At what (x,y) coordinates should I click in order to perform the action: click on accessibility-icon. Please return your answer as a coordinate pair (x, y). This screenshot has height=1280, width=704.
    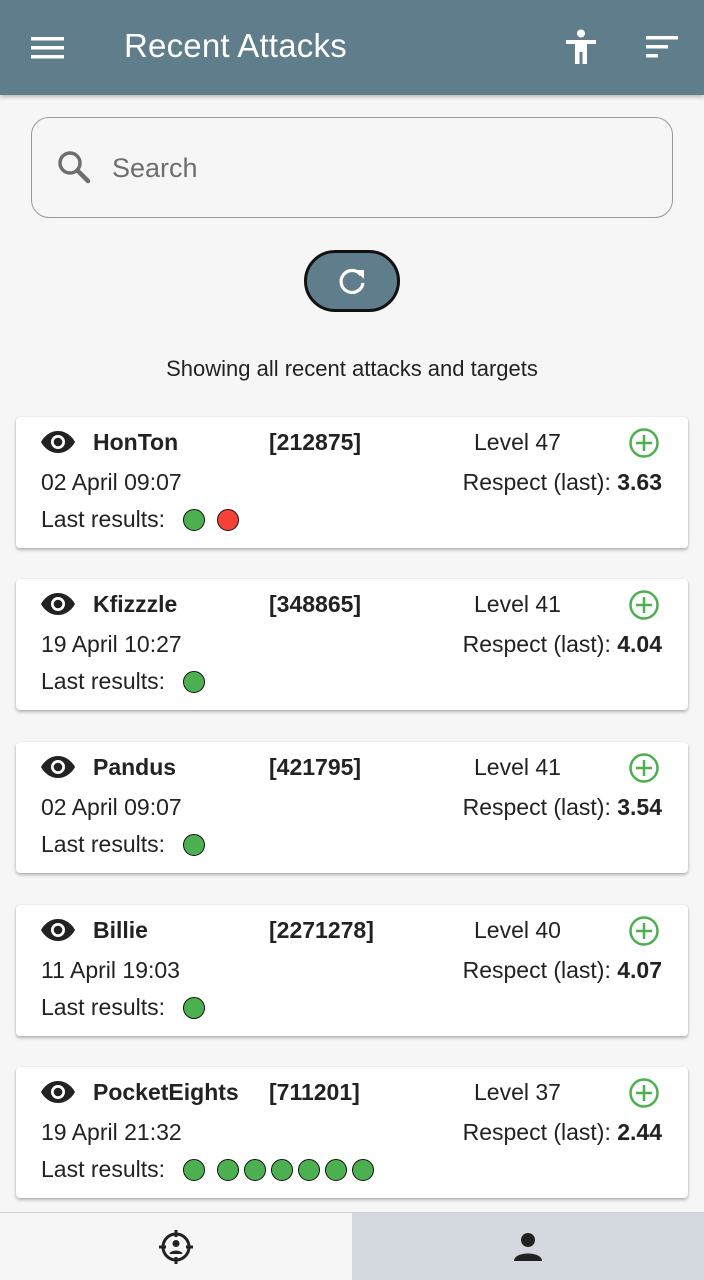
    Looking at the image, I should click on (581, 47).